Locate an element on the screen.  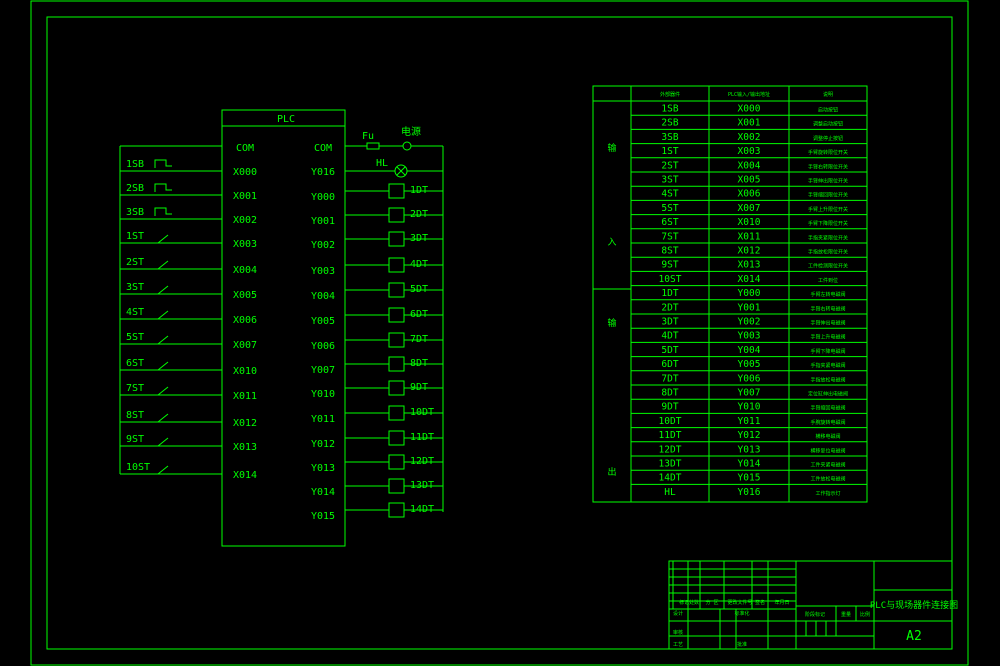
input-row: 1SB X000 is located at coordinates (188, 168).